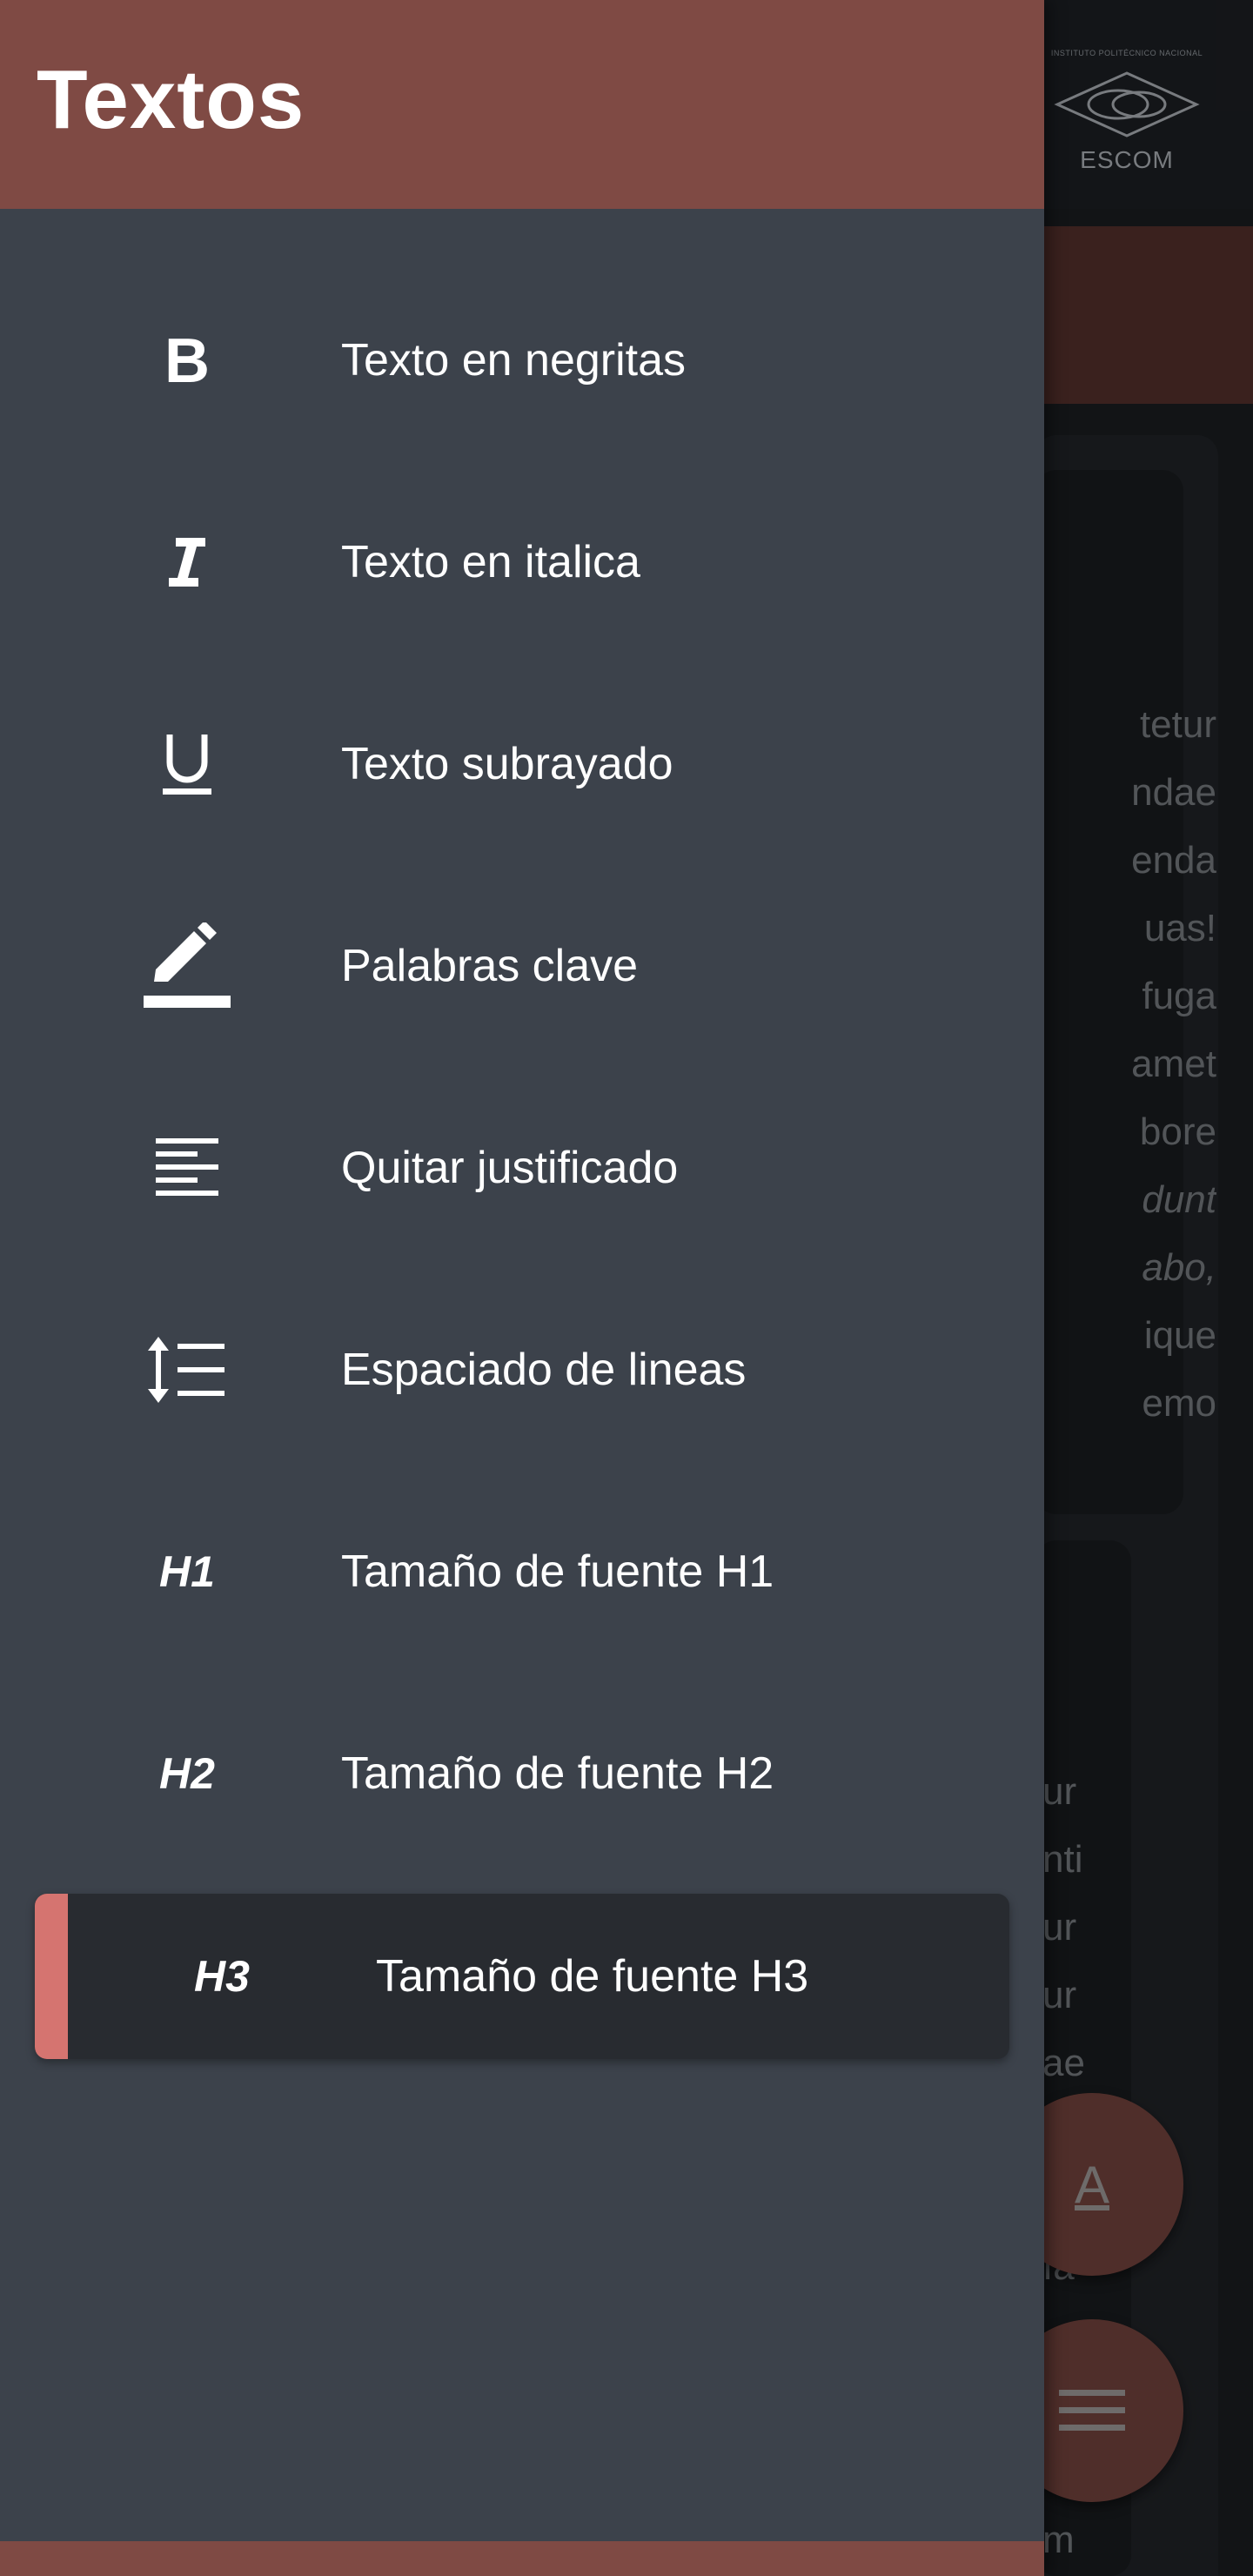 The height and width of the screenshot is (2576, 1253). What do you see at coordinates (187, 1571) in the screenshot?
I see `h1-icon: H1` at bounding box center [187, 1571].